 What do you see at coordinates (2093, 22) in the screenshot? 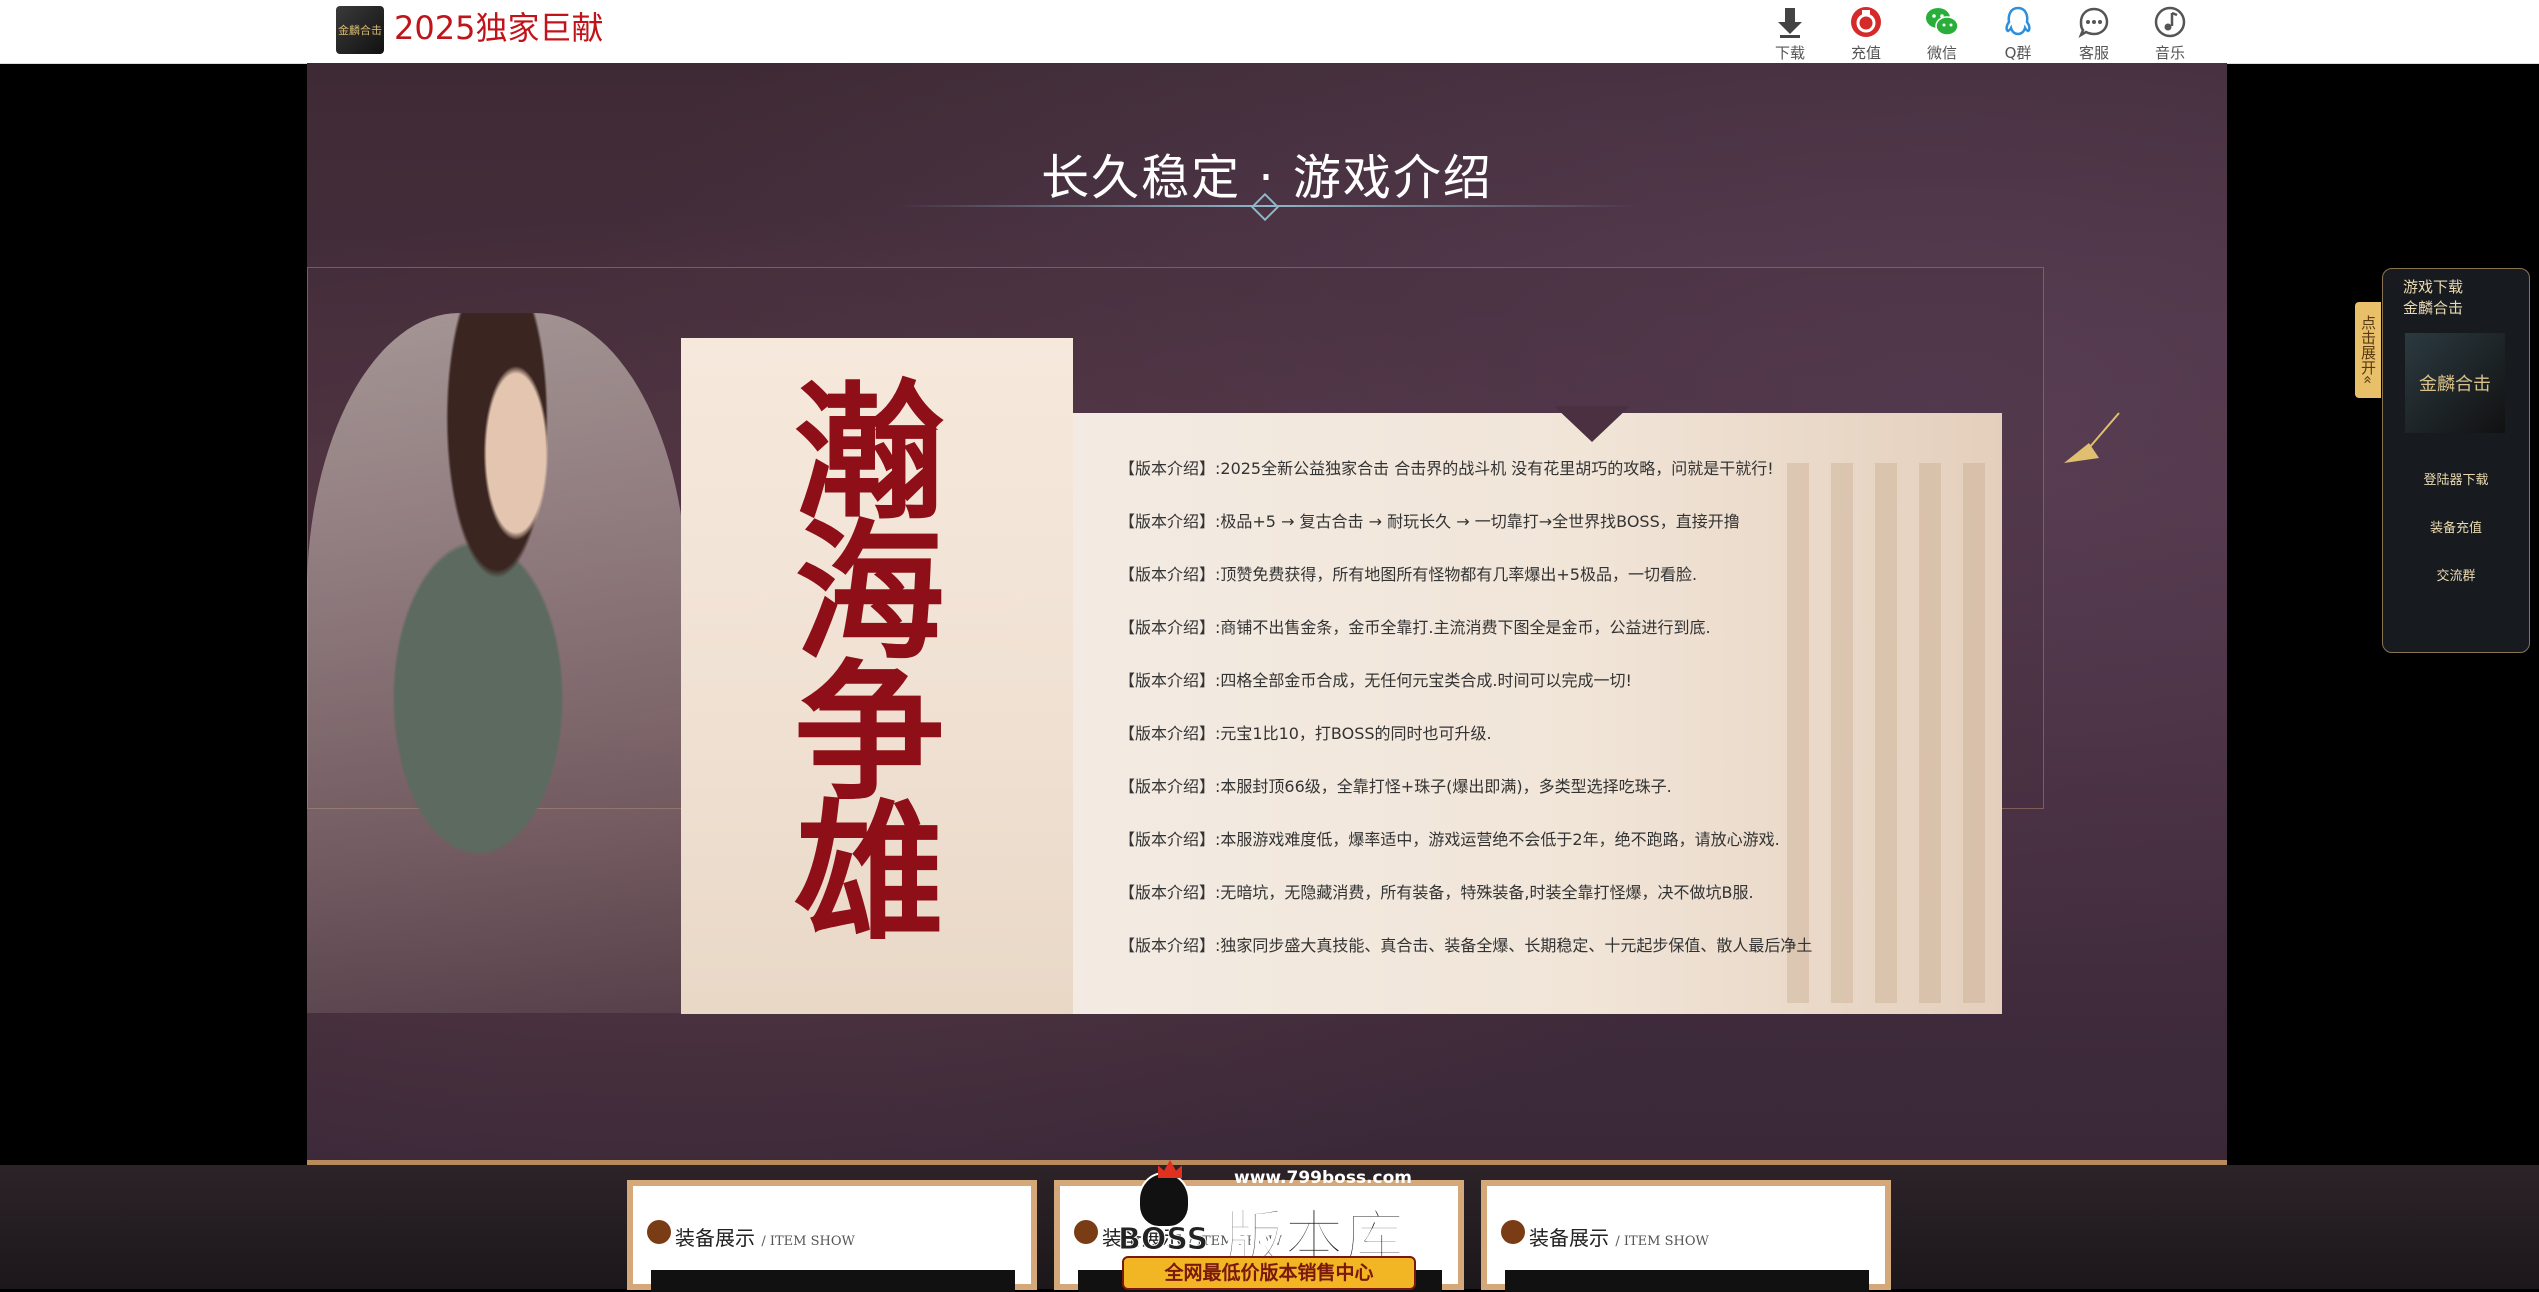
I see `customer-service-icon` at bounding box center [2093, 22].